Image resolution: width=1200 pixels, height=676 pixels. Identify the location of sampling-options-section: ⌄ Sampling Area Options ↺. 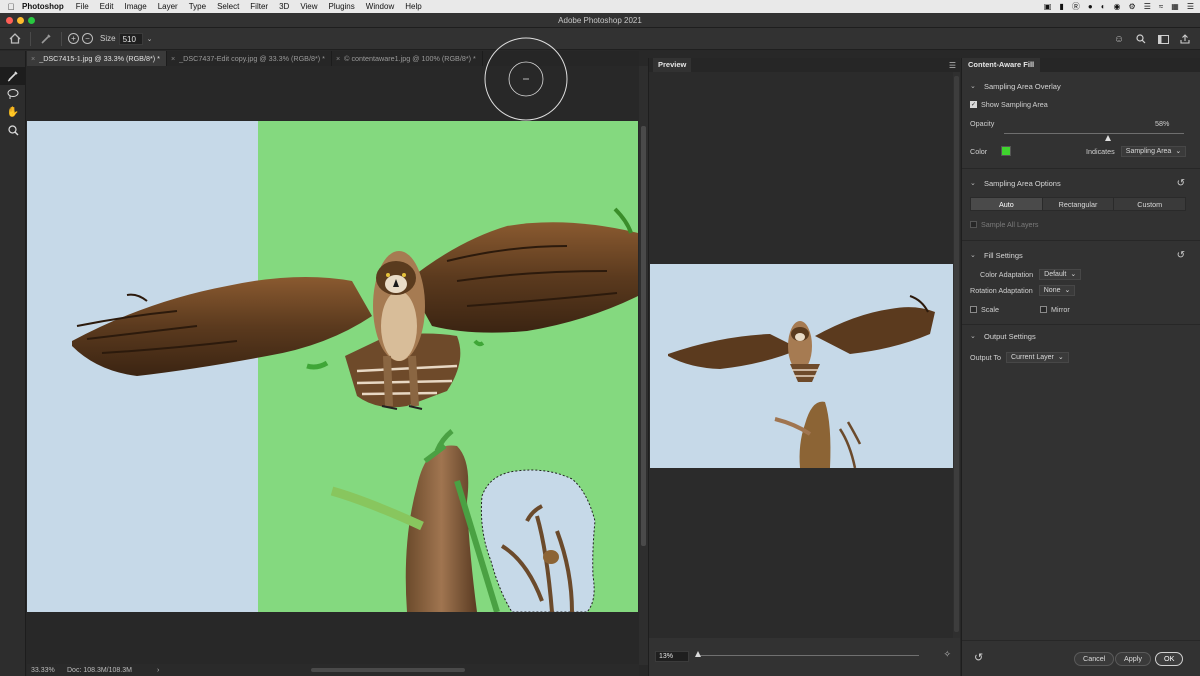
(1081, 183).